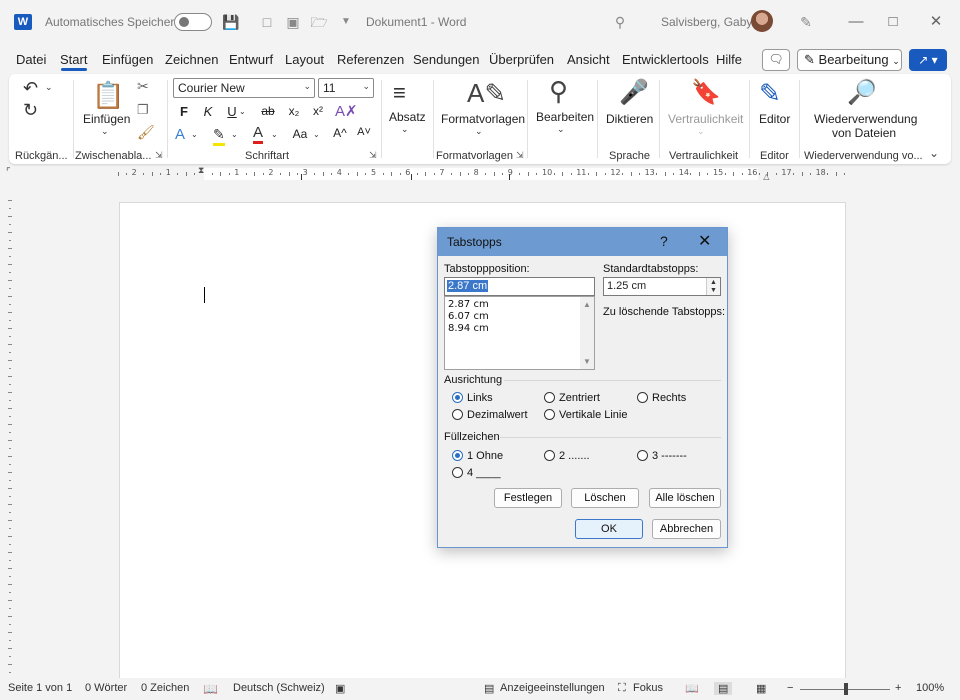 Image resolution: width=960 pixels, height=700 pixels. What do you see at coordinates (30, 88) in the screenshot?
I see `undo-icon: ↶` at bounding box center [30, 88].